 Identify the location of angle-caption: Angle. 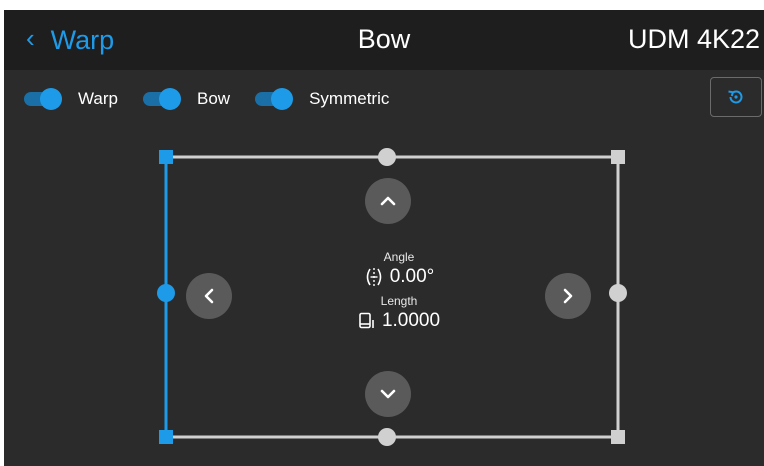
(399, 257).